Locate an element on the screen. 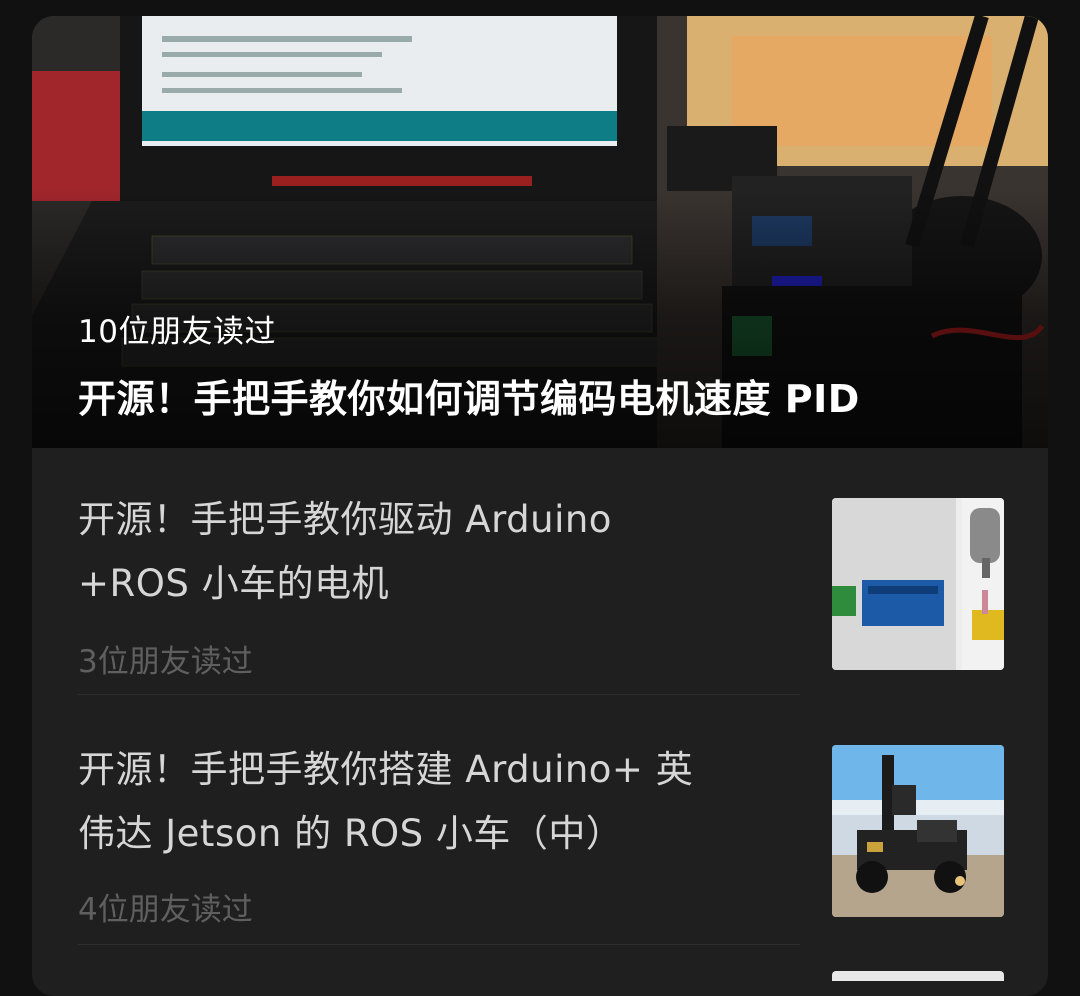 This screenshot has width=1080, height=996. article-title: 开源！手把手教你驱动 Arduino +ROS 小车的电机 is located at coordinates (428, 552).